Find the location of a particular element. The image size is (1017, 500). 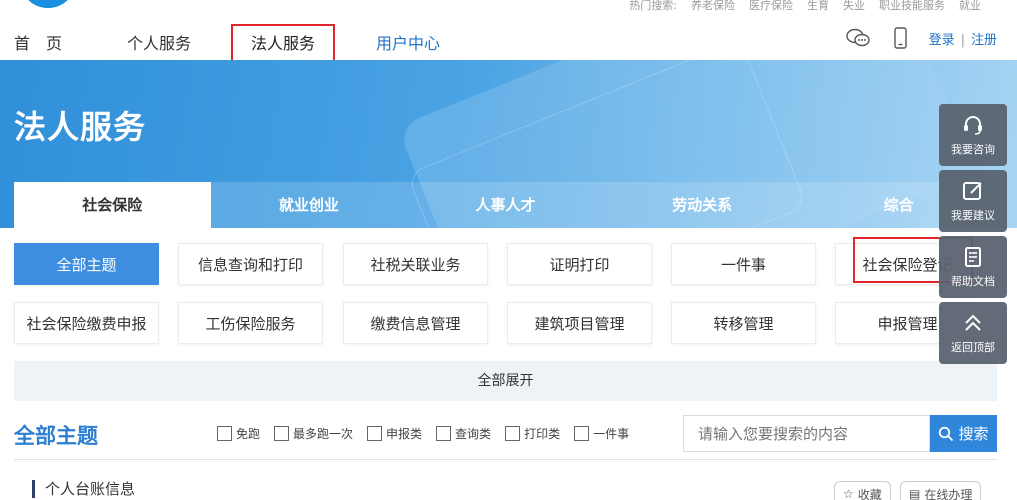

search-icon is located at coordinates (946, 433).